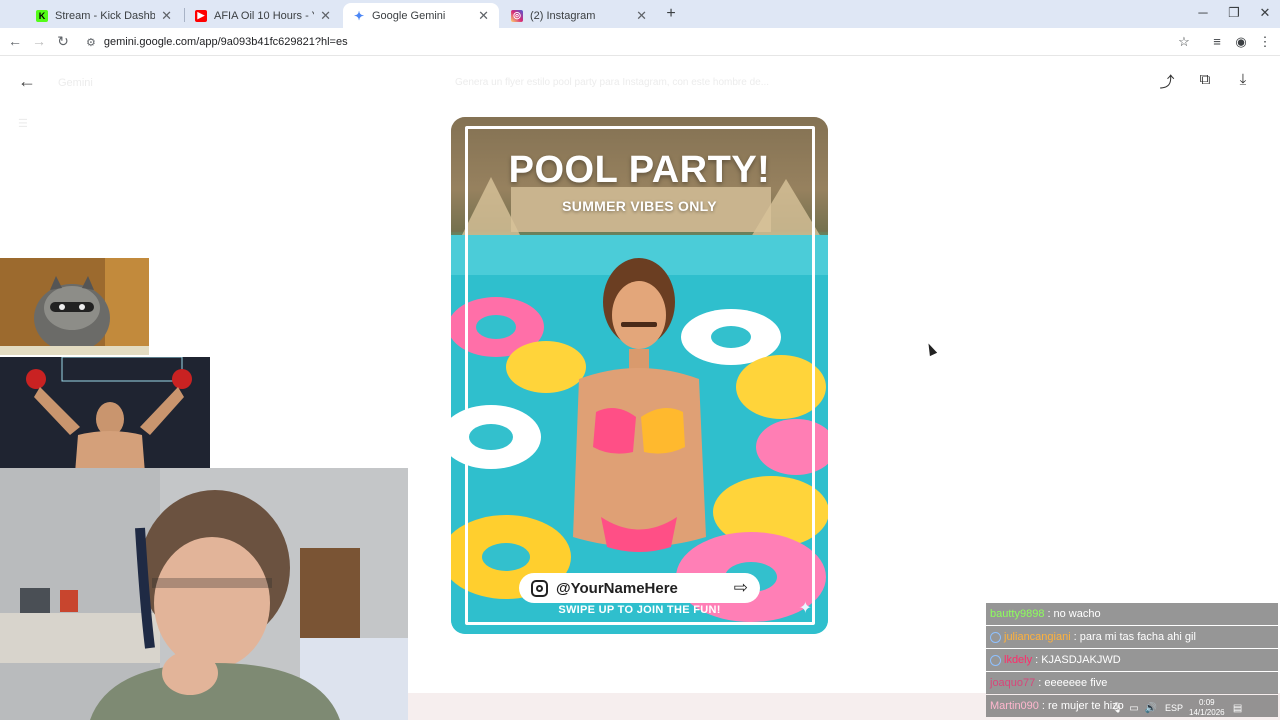 The image size is (1280, 720). Describe the element at coordinates (1205, 79) in the screenshot. I see `copy-icon: ⧉` at that location.